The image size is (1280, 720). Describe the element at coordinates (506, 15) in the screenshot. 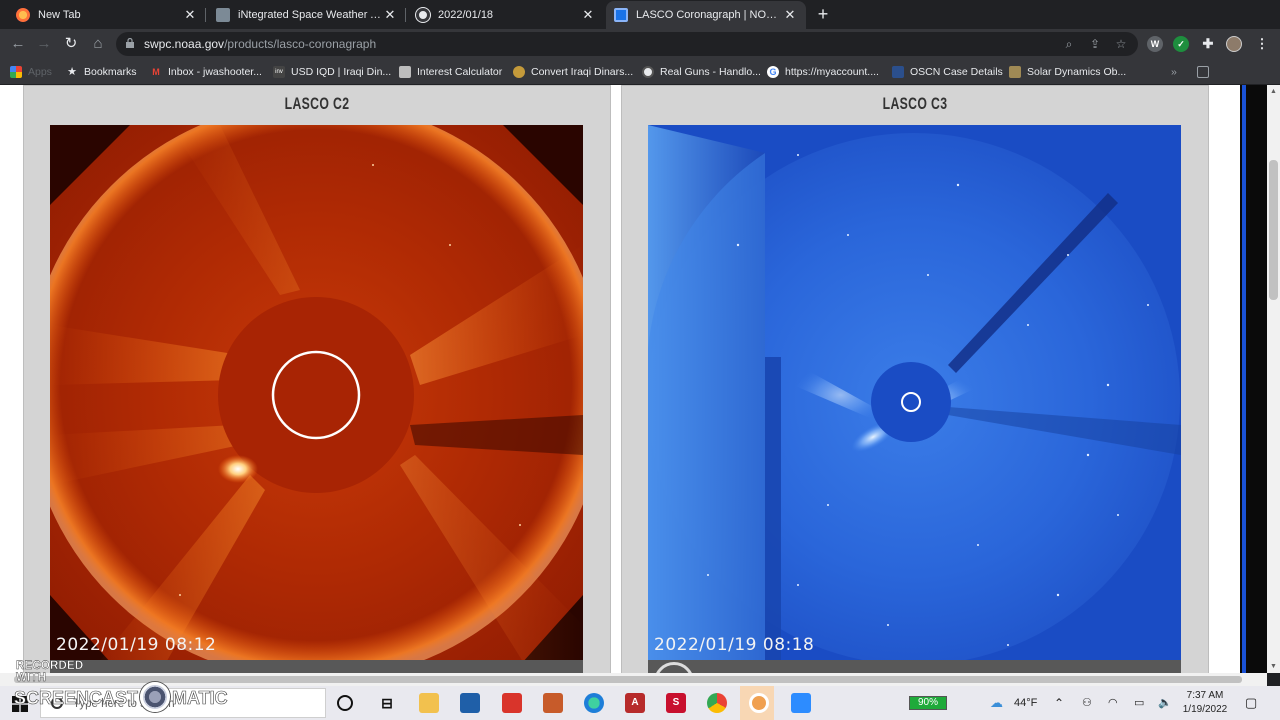

I see `tab-date: 2022/01/18 ✕` at that location.